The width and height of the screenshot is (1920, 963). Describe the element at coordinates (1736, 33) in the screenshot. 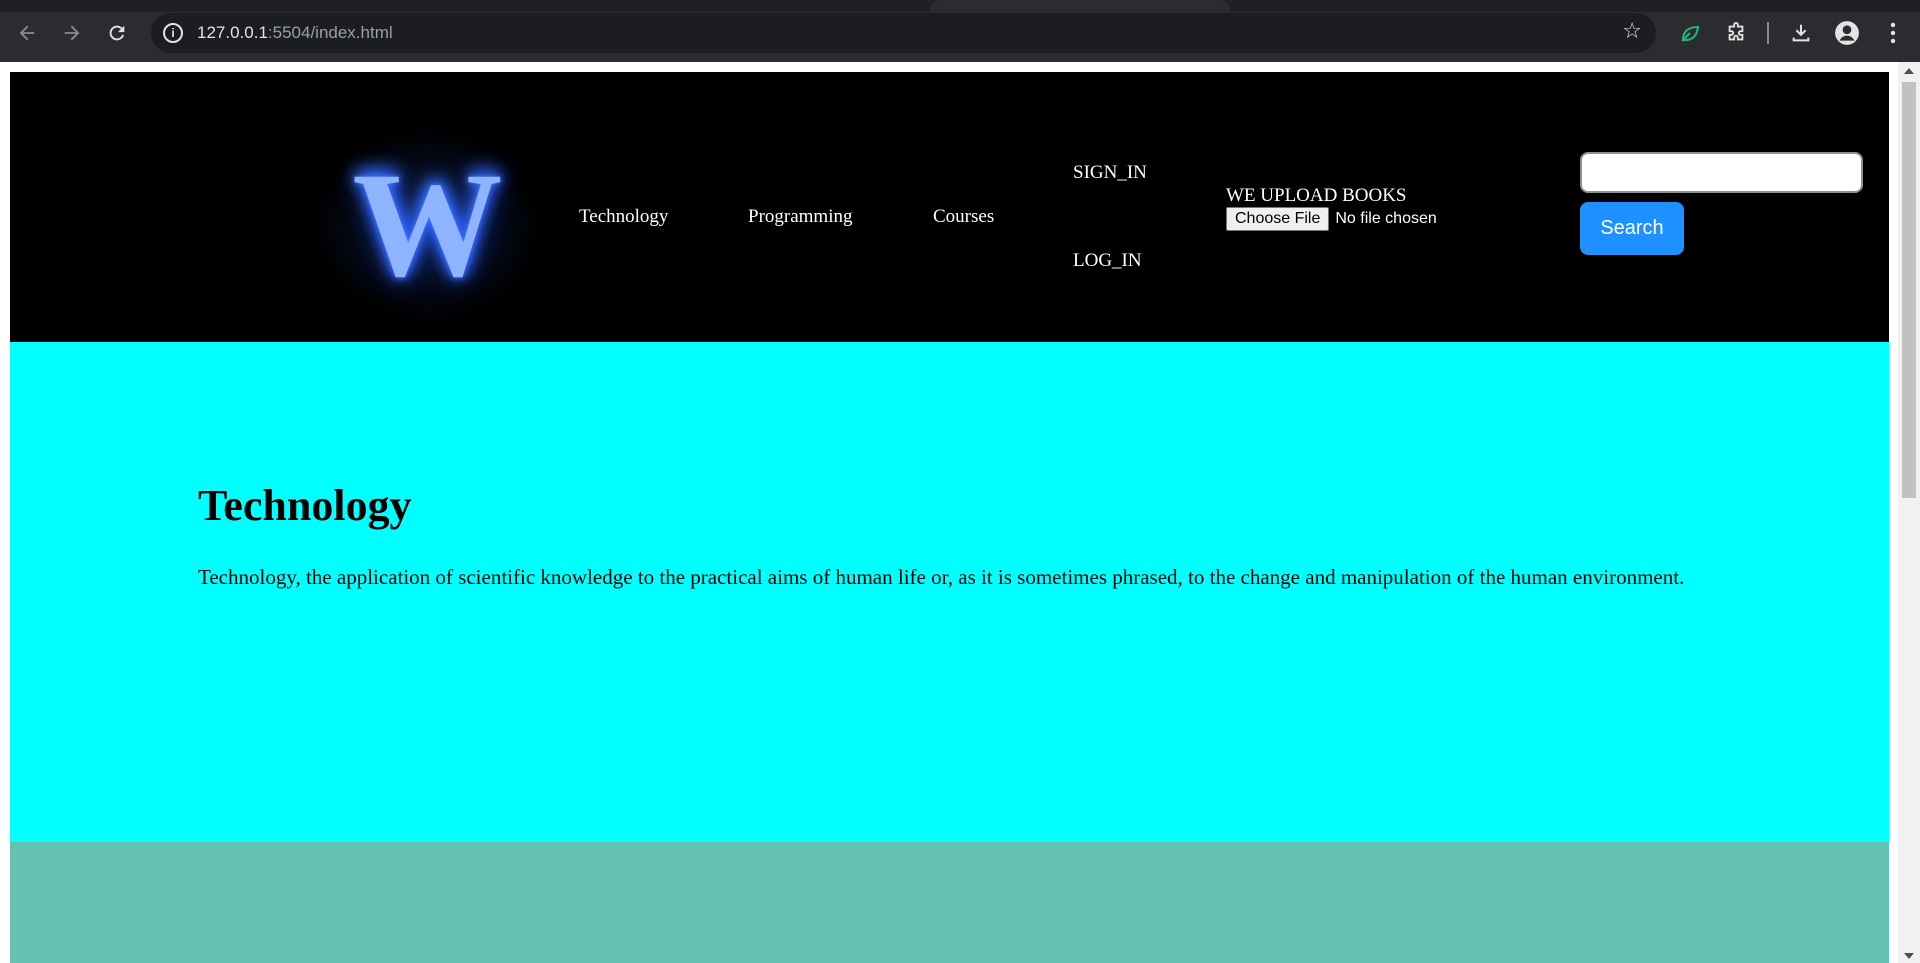

I see `puzzle-icon` at that location.